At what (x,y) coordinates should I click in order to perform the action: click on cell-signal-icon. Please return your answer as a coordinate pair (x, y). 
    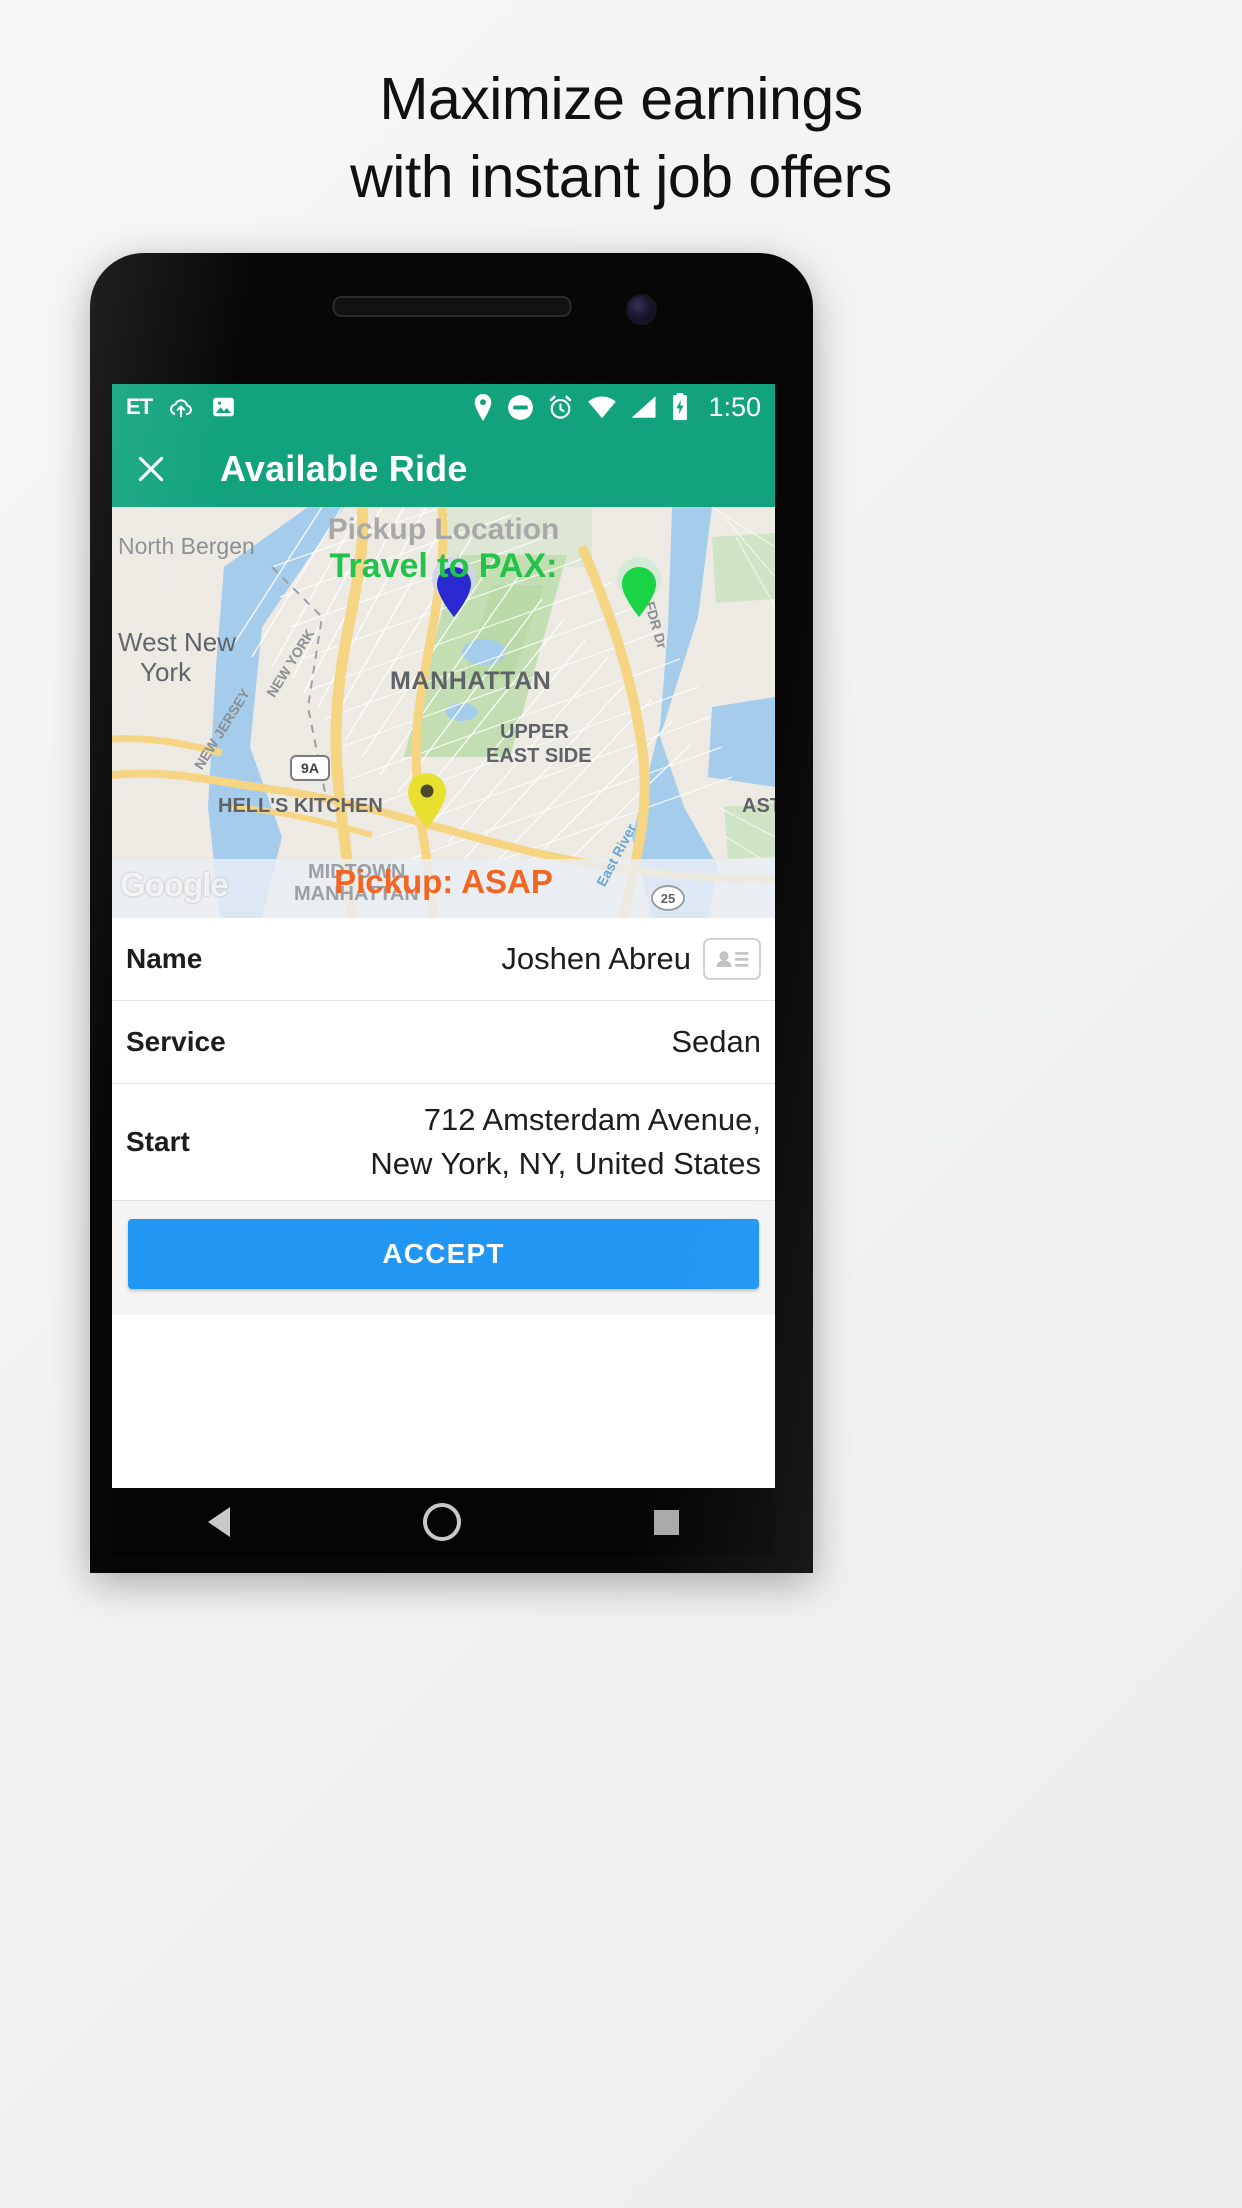
    Looking at the image, I should click on (643, 407).